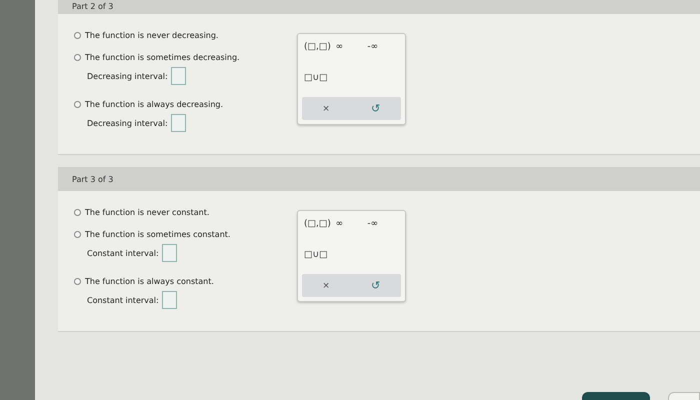 The height and width of the screenshot is (400, 700). Describe the element at coordinates (93, 179) in the screenshot. I see `part-title: Part 3 of 3` at that location.